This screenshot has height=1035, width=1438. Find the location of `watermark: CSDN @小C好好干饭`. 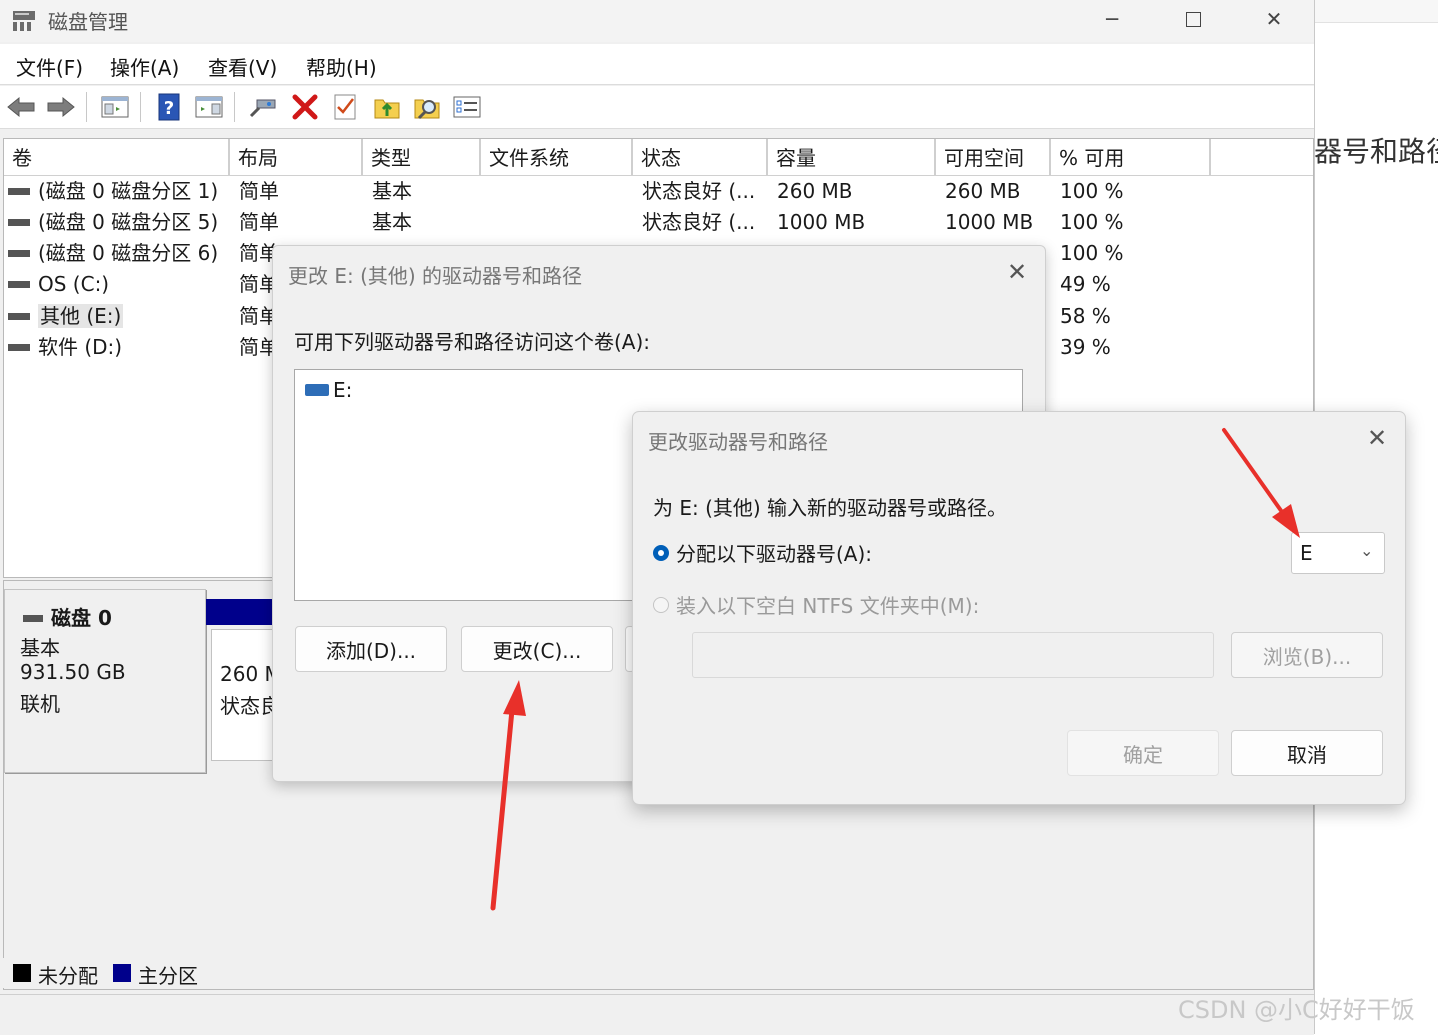

watermark: CSDN @小C好好干饭 is located at coordinates (1296, 1010).